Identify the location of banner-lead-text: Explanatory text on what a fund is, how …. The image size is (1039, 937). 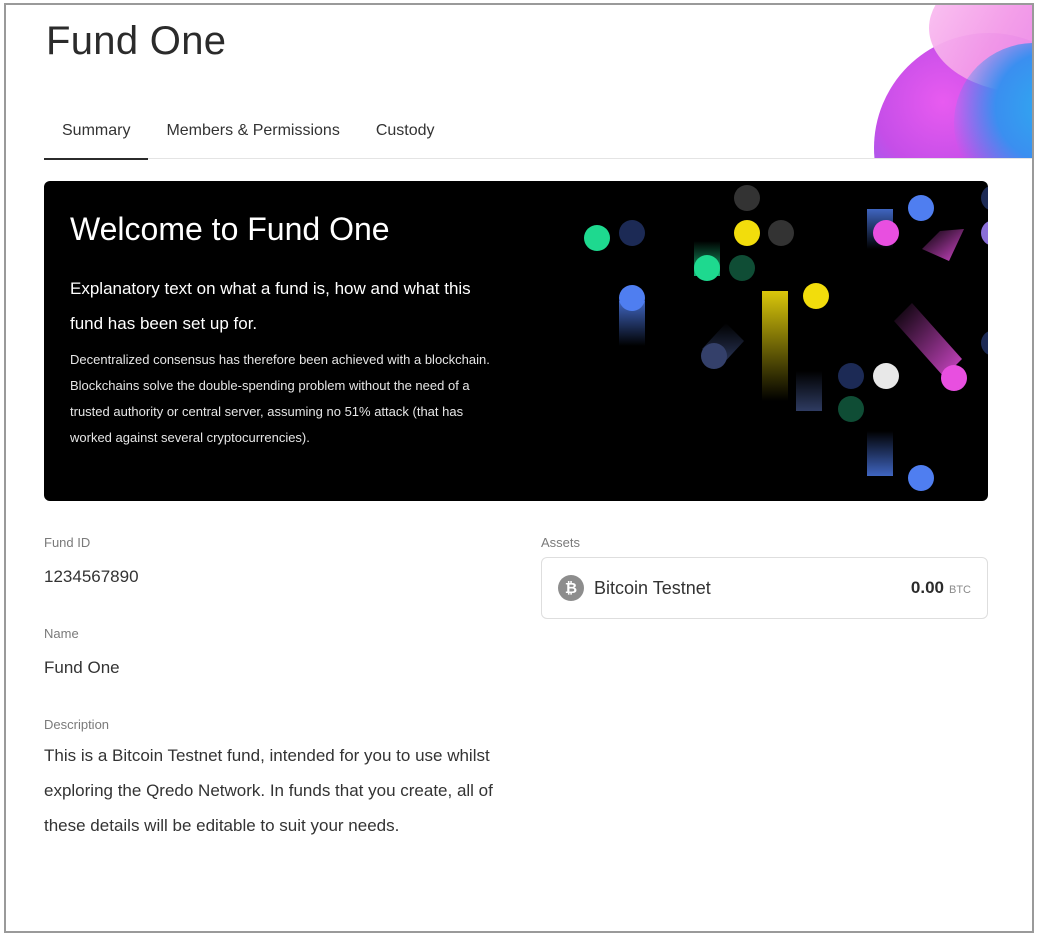
(270, 306).